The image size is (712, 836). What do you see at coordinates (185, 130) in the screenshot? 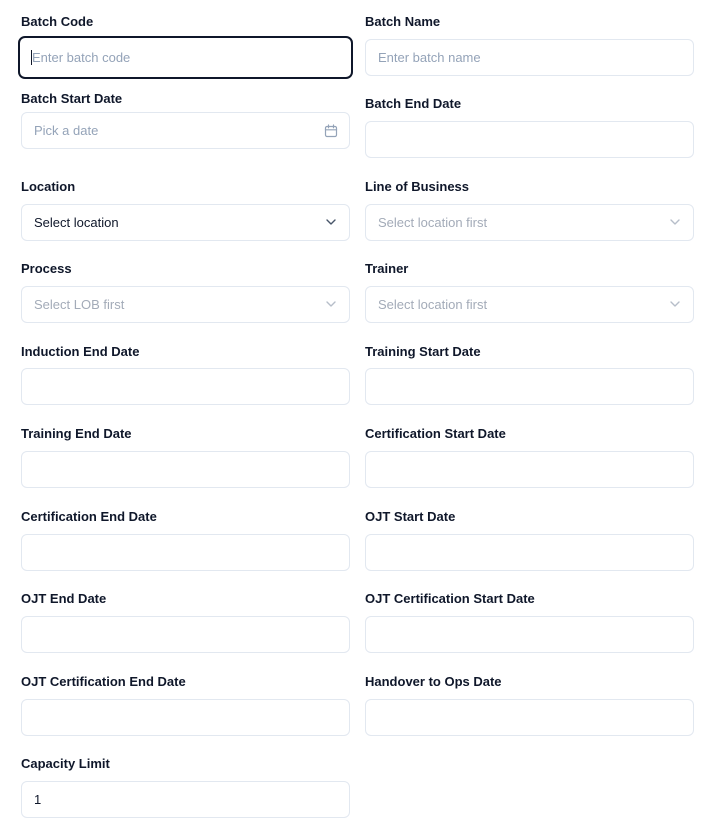
I see `batch-start-date-picker: Pick a date` at bounding box center [185, 130].